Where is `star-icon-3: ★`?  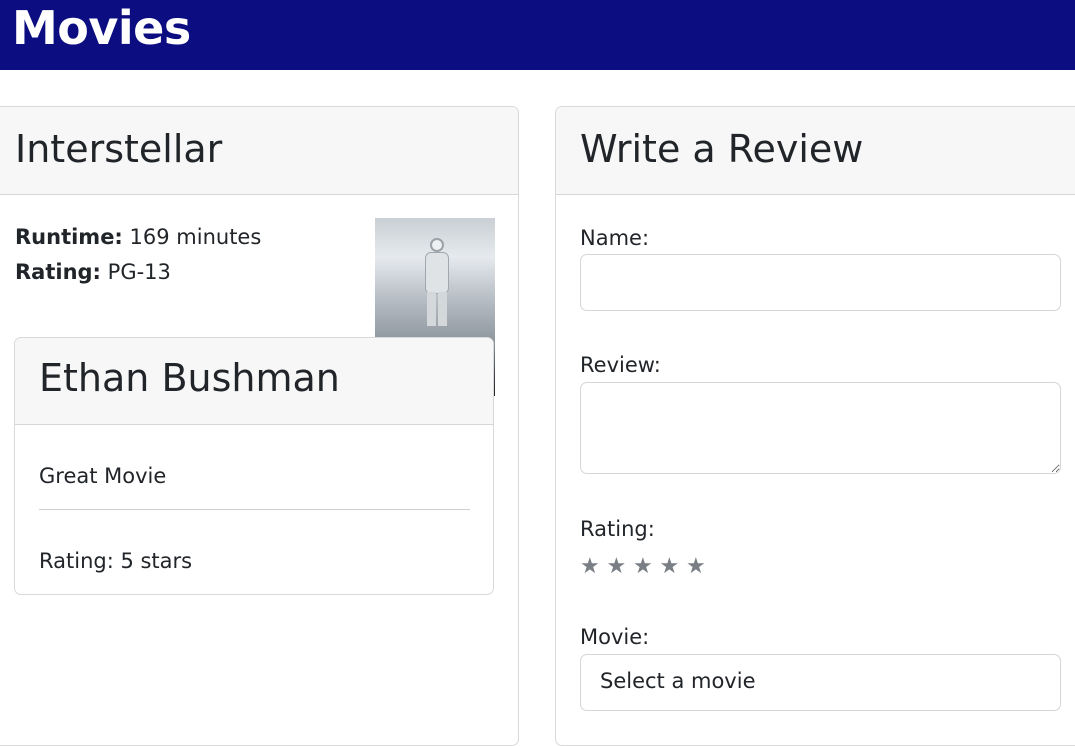 star-icon-3: ★ is located at coordinates (646, 566).